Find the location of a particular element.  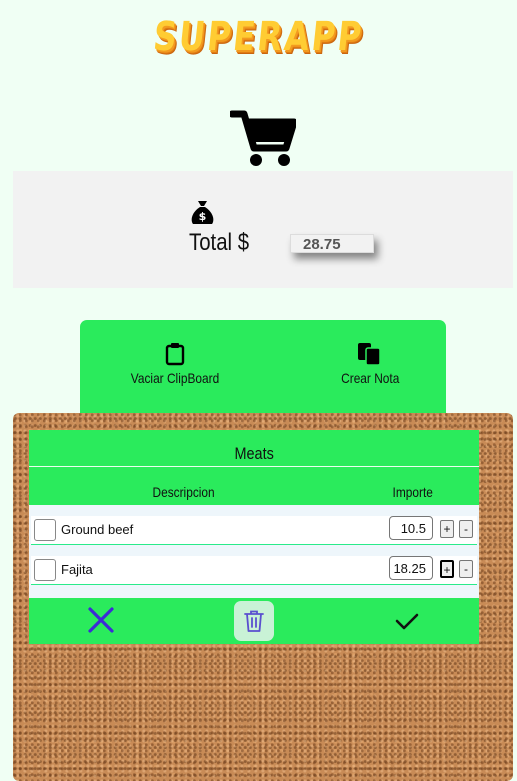

total-value: 28.75 is located at coordinates (332, 243).